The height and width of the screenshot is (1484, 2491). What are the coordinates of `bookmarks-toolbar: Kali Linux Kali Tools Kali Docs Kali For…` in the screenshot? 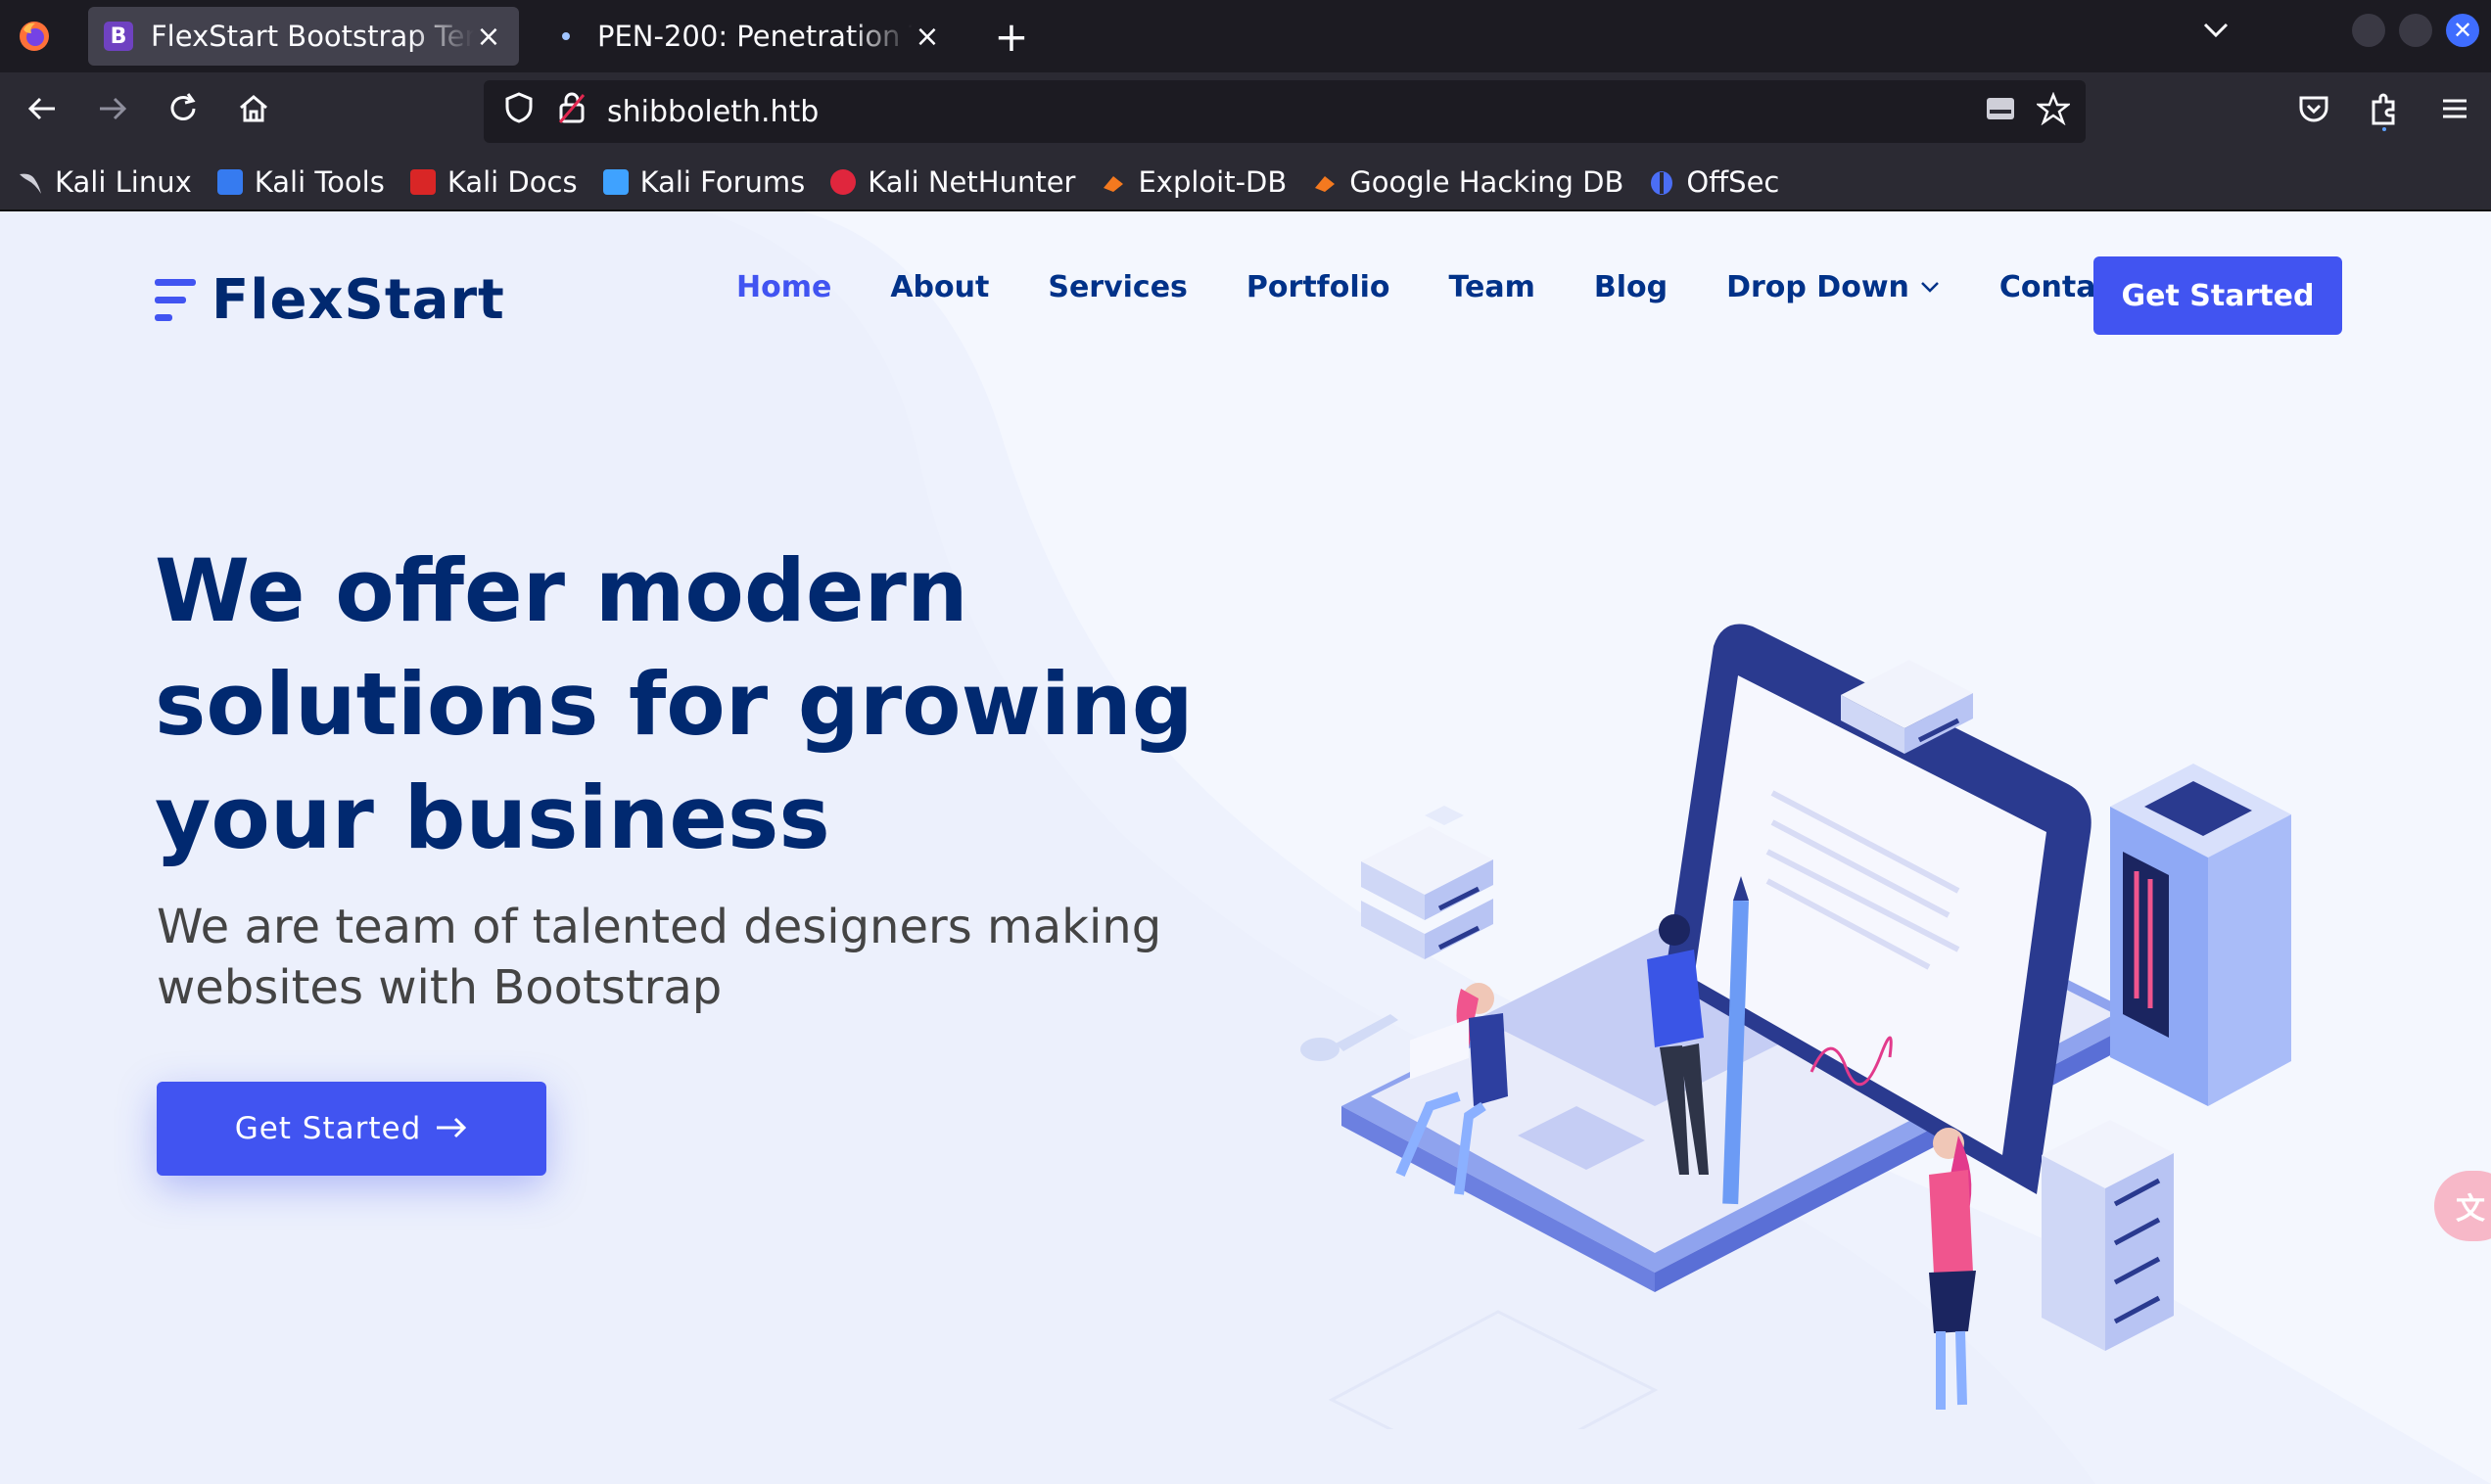 It's located at (1245, 183).